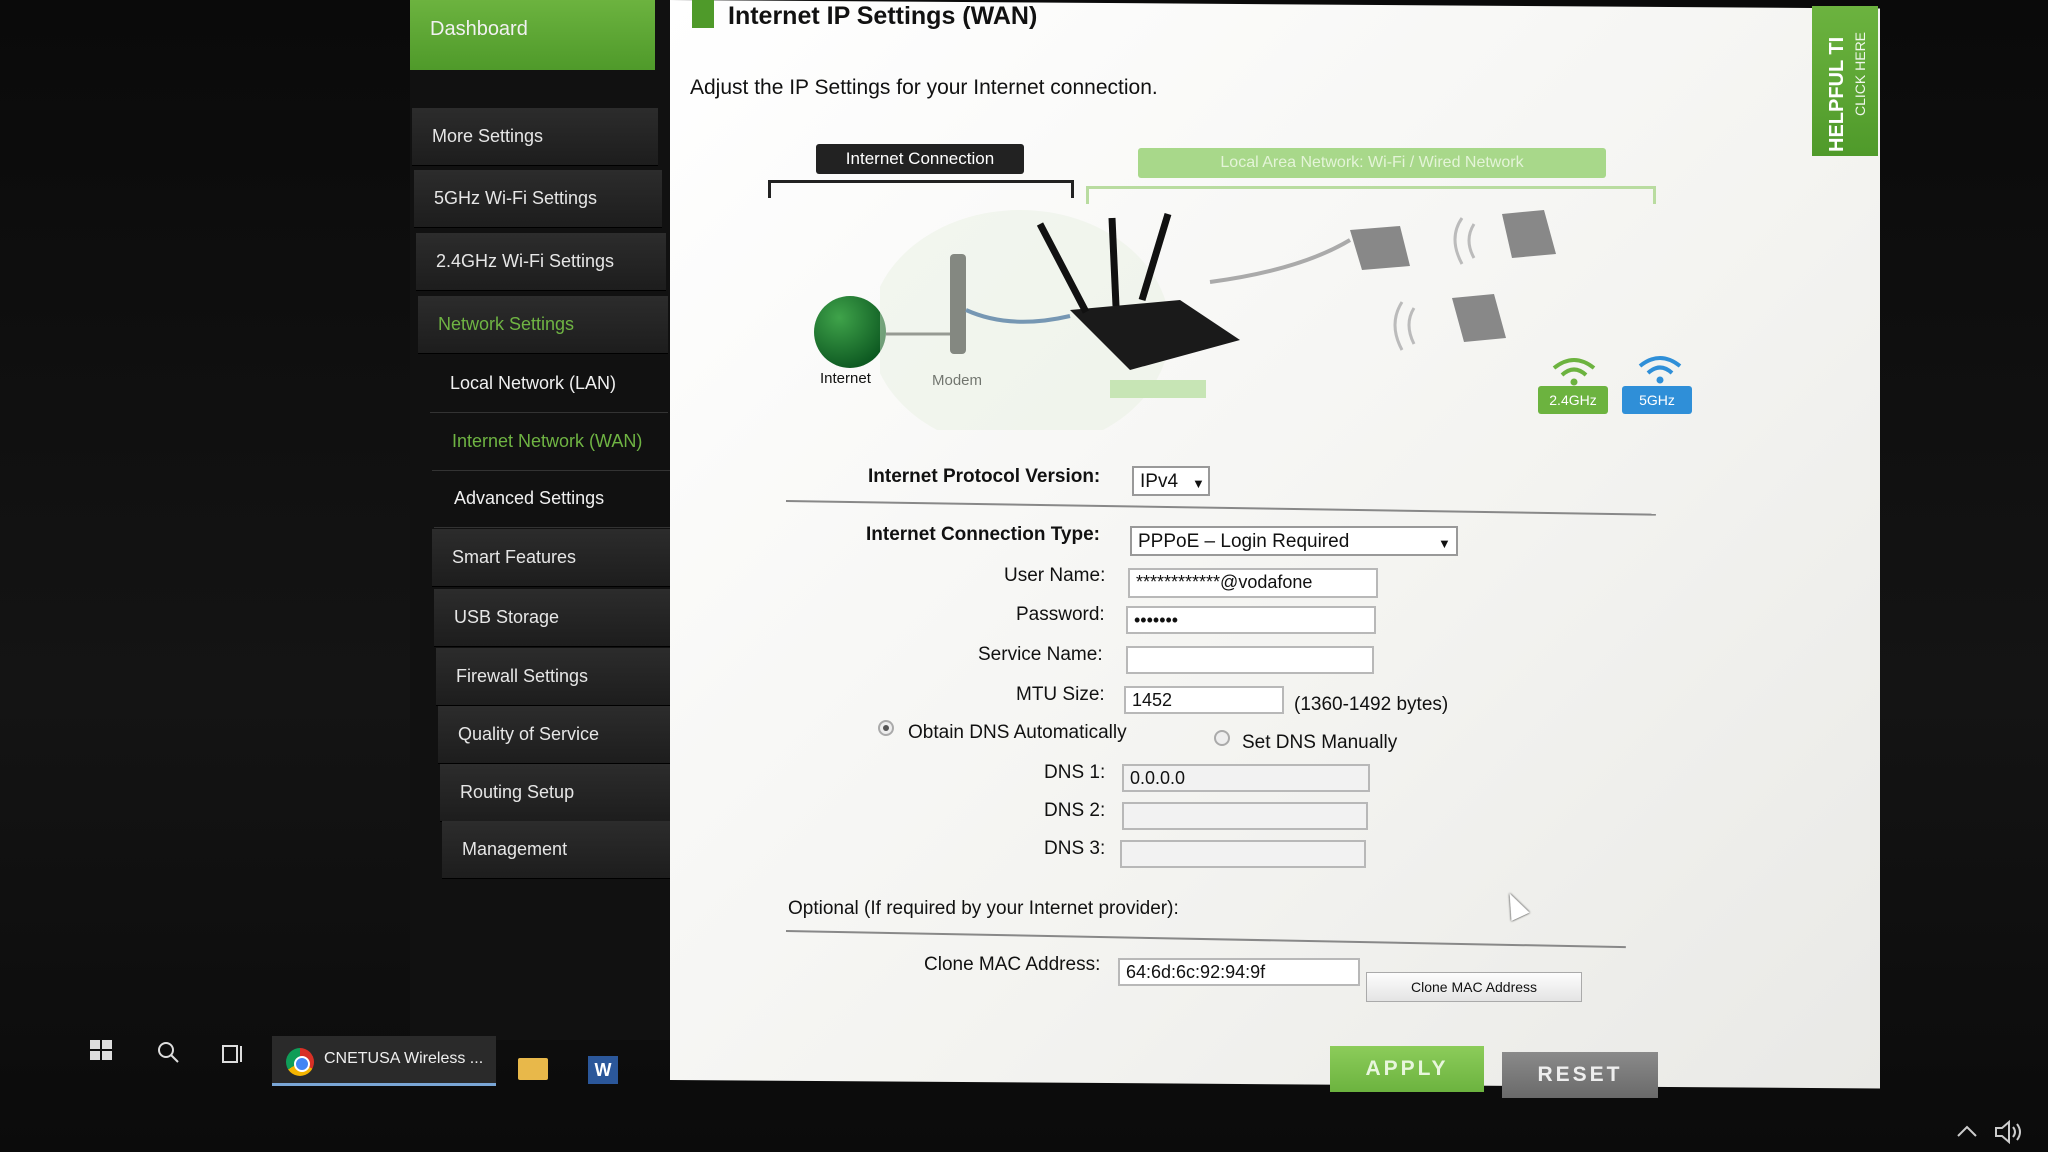 This screenshot has height=1152, width=2048. I want to click on sidebar-item-5ghz: 5GHz Wi-Fi Settings, so click(538, 199).